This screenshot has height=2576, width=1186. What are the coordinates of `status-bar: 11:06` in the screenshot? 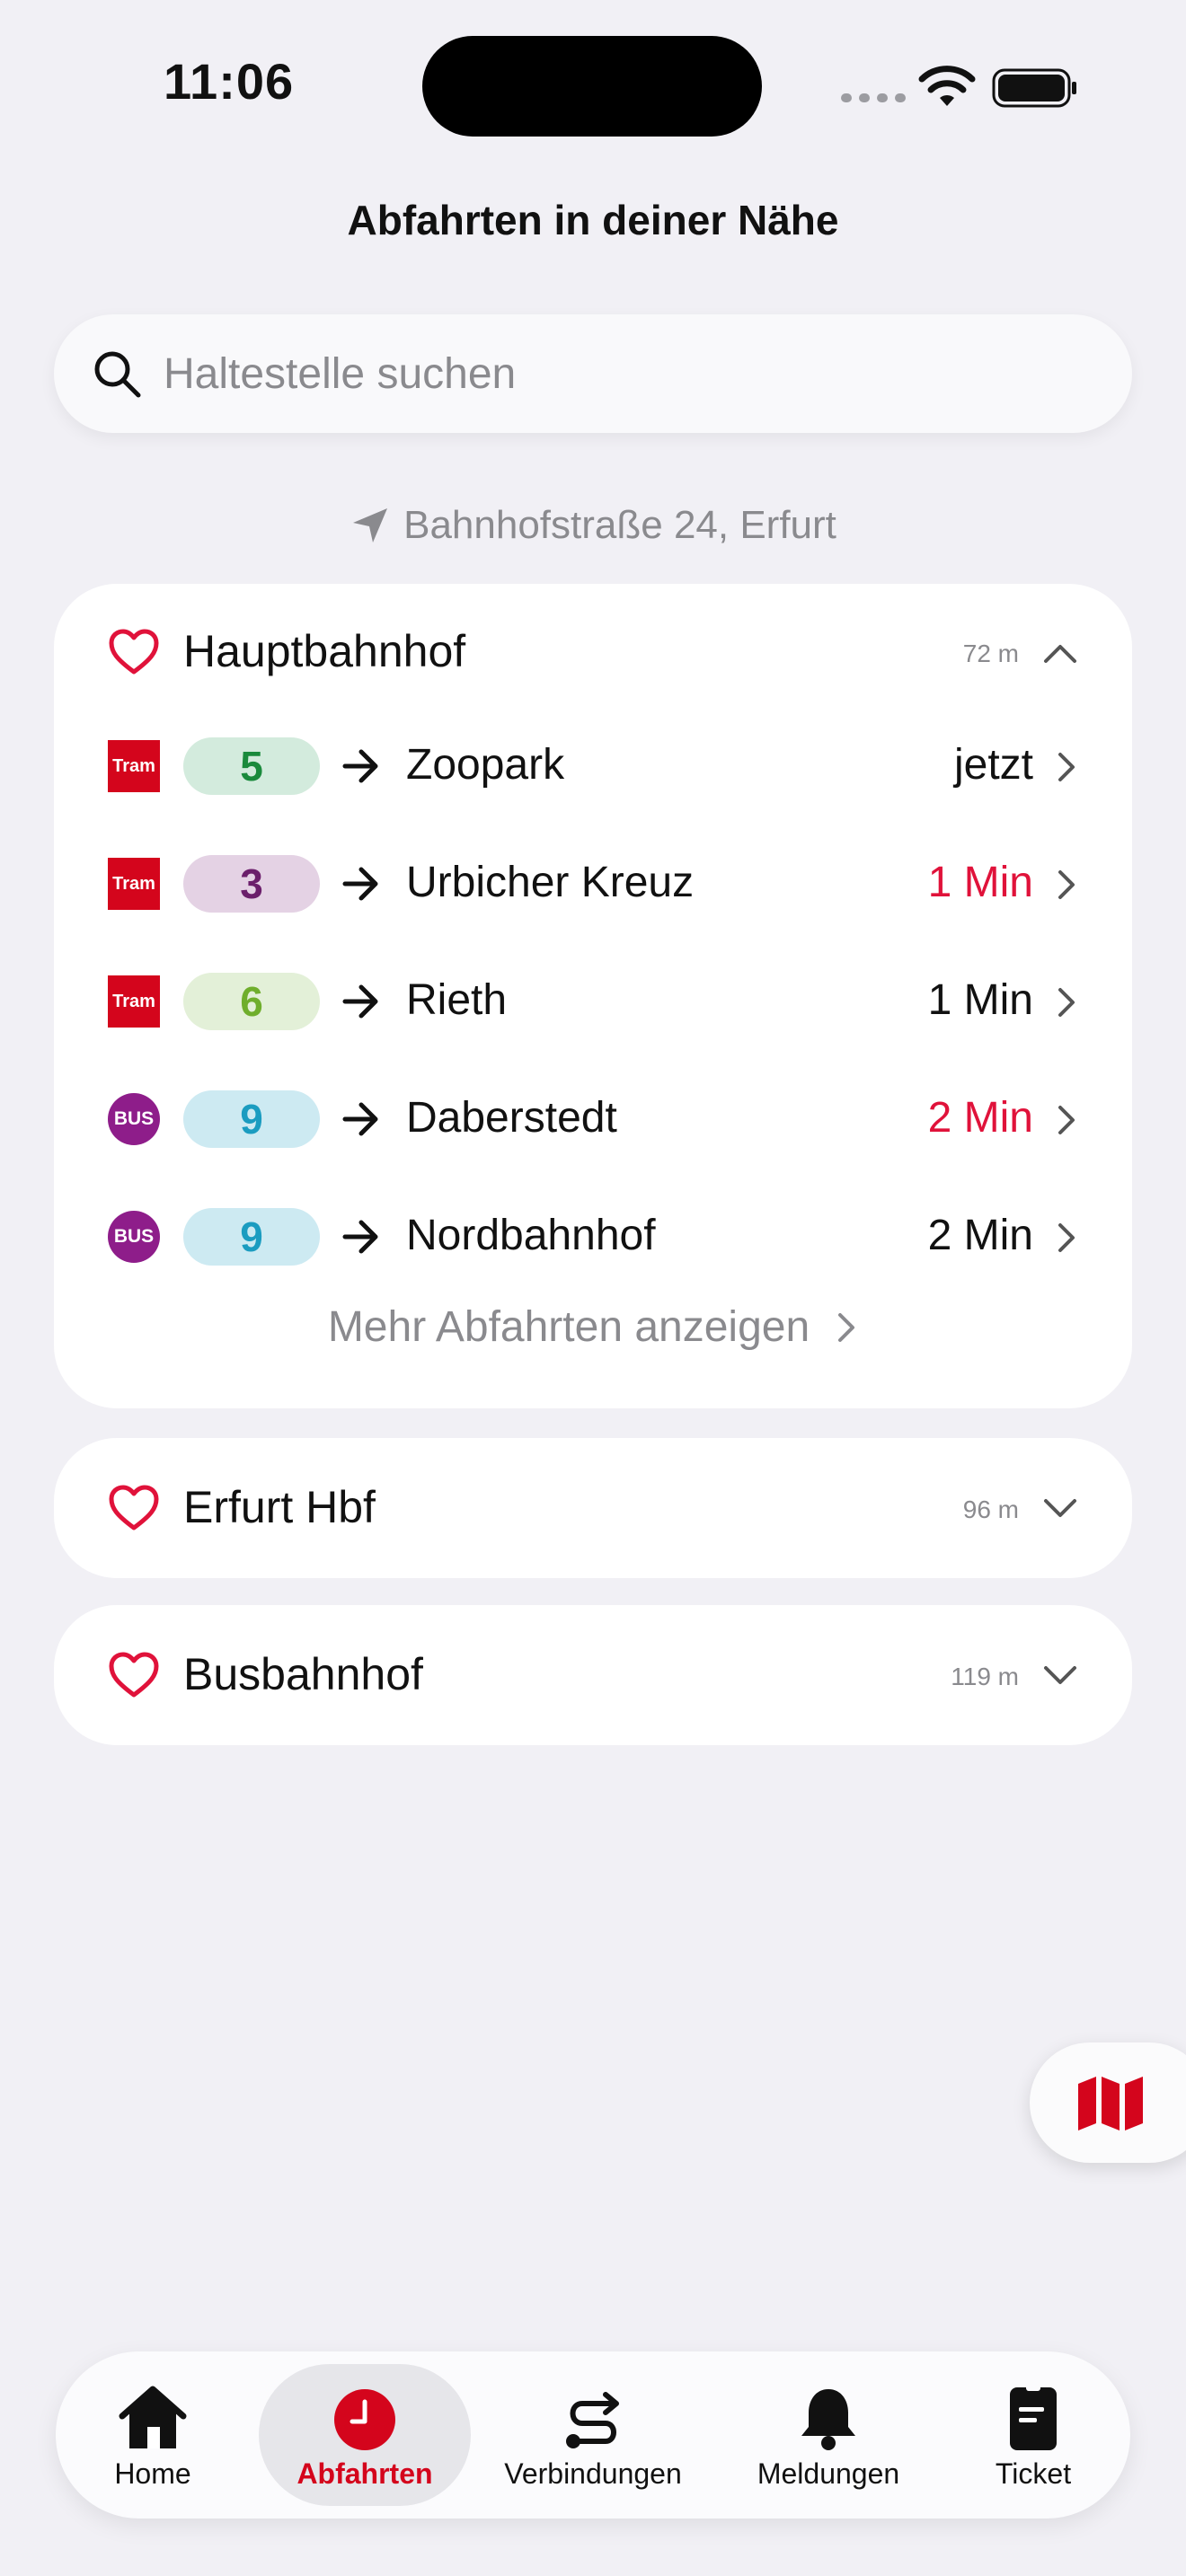 It's located at (593, 85).